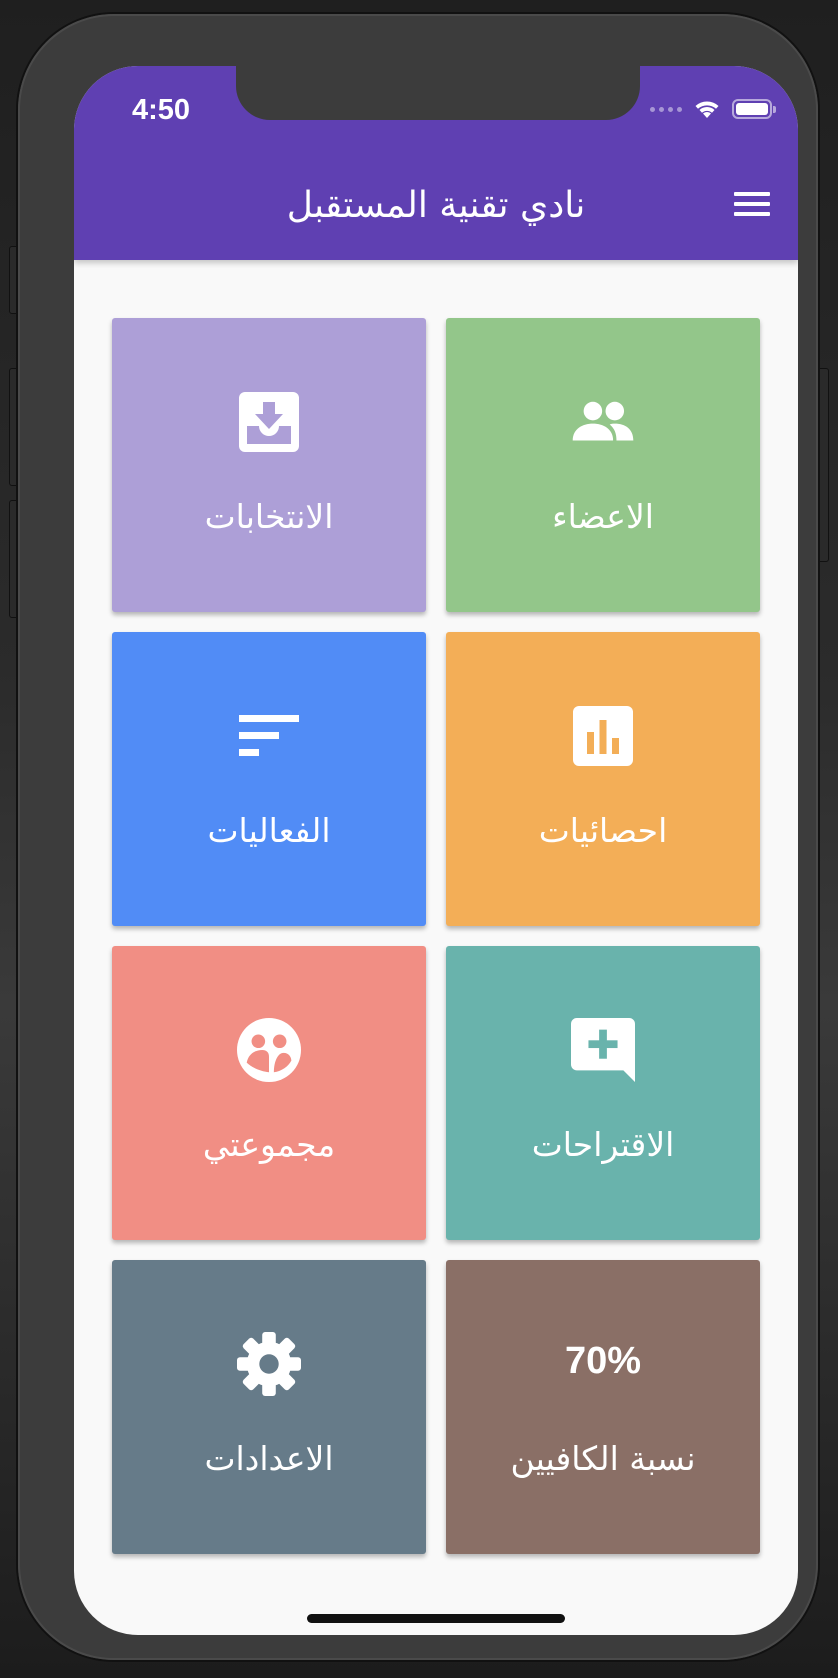 This screenshot has height=1678, width=838. I want to click on tile-label: الاعضاء, so click(603, 516).